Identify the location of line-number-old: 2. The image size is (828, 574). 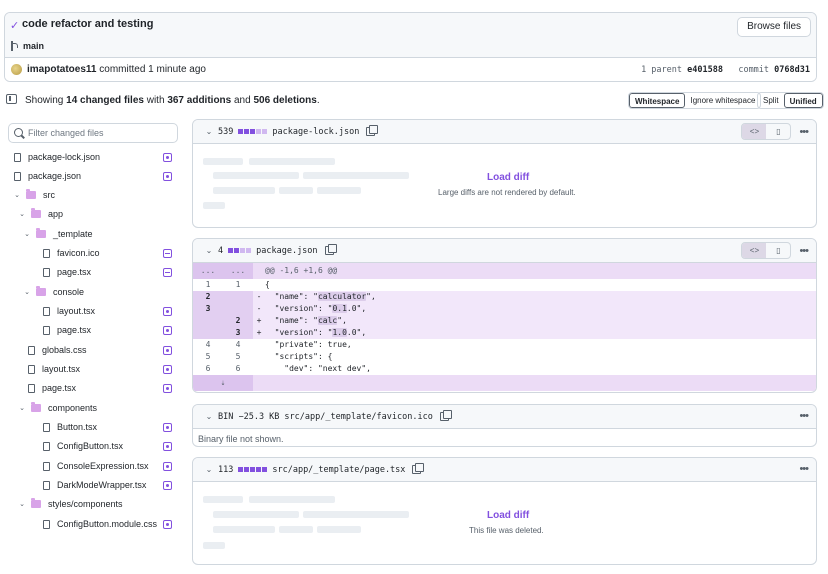
(208, 297).